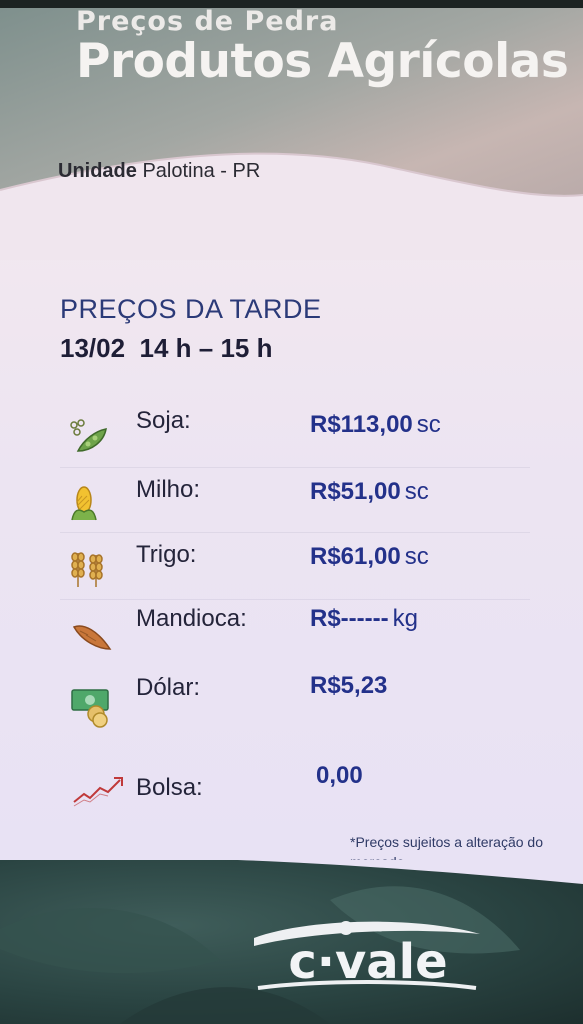 The image size is (583, 1024). I want to click on price-name: Soja:, so click(163, 420).